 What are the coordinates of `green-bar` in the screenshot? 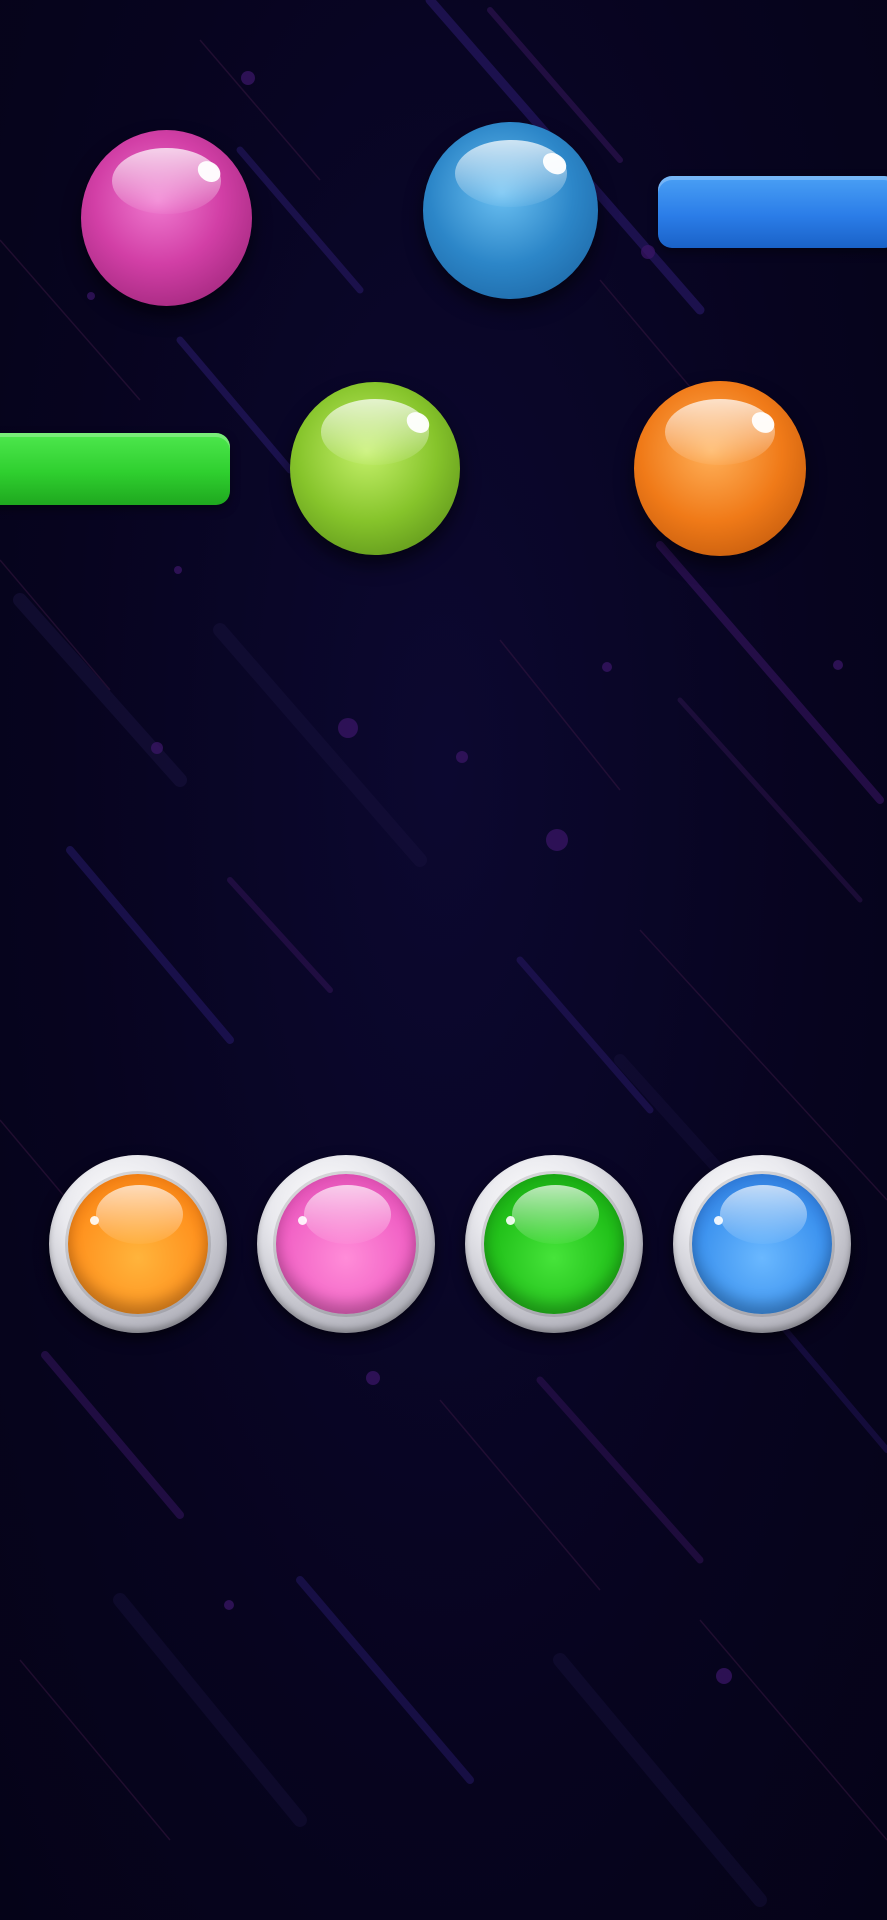 It's located at (115, 469).